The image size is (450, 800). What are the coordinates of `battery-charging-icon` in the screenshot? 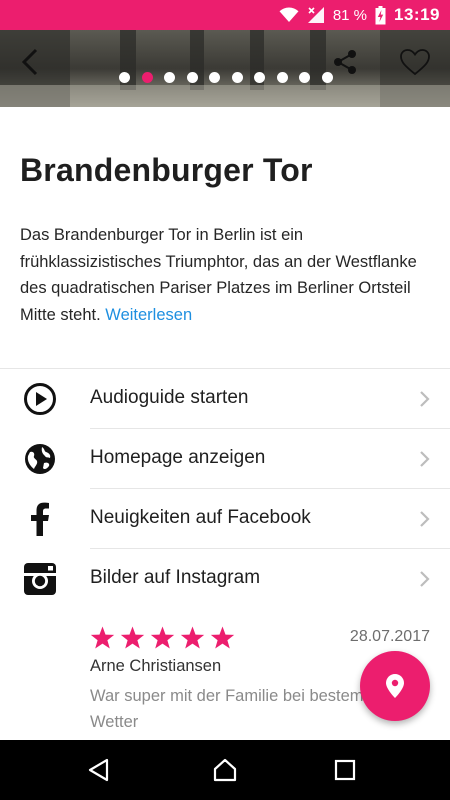 It's located at (380, 14).